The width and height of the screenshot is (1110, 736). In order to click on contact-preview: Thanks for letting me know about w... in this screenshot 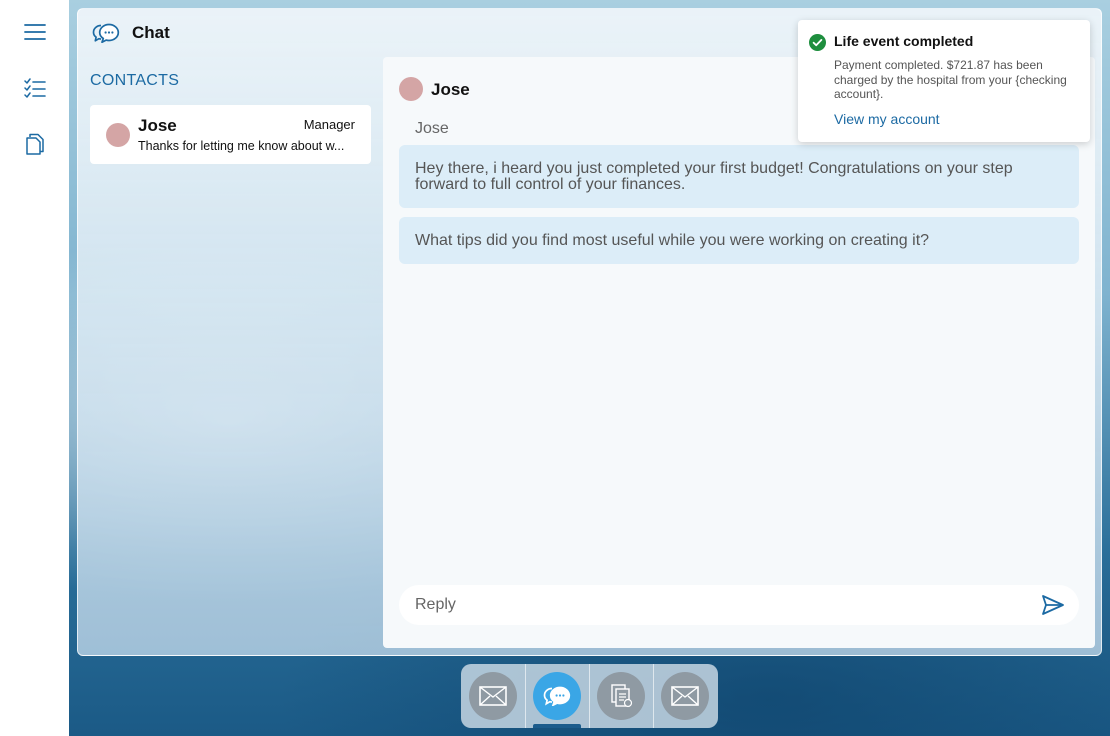, I will do `click(241, 146)`.